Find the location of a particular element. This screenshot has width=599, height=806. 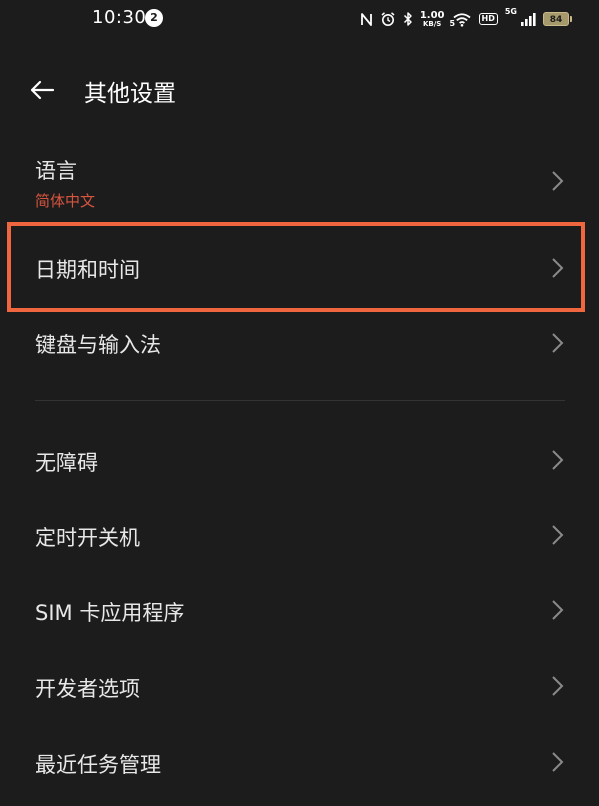

network-speed: 1.00 KB/S is located at coordinates (432, 18).